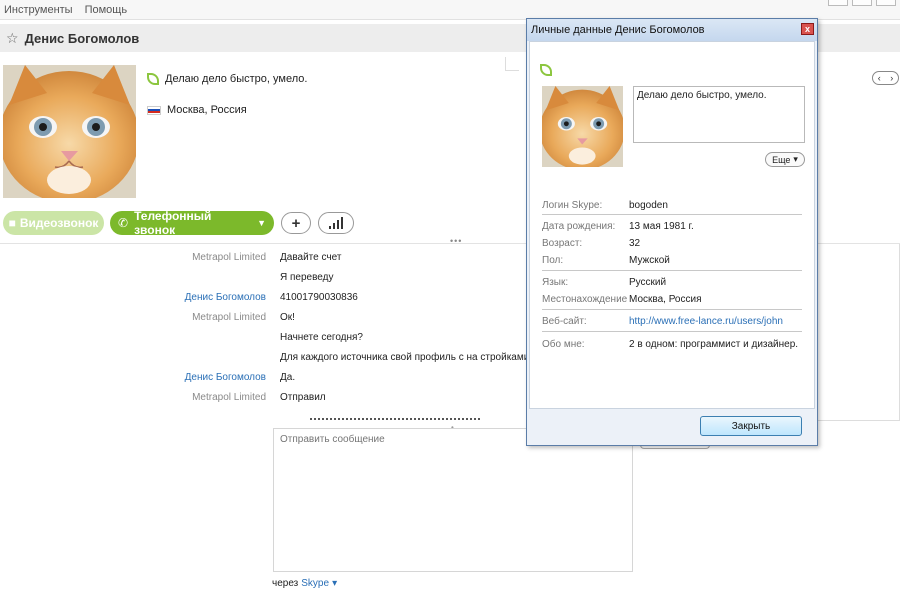 The image size is (900, 592). What do you see at coordinates (450, 10) in the screenshot?
I see `menu-bar: Инструменты Помощь` at bounding box center [450, 10].